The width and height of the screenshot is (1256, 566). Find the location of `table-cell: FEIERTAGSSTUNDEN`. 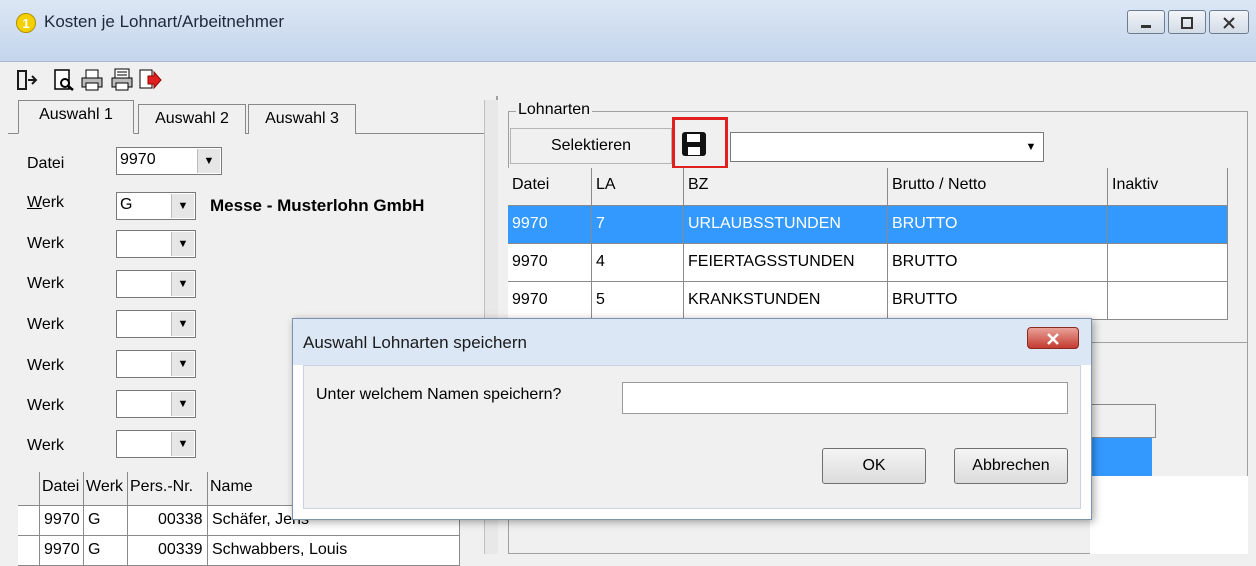

table-cell: FEIERTAGSSTUNDEN is located at coordinates (786, 263).